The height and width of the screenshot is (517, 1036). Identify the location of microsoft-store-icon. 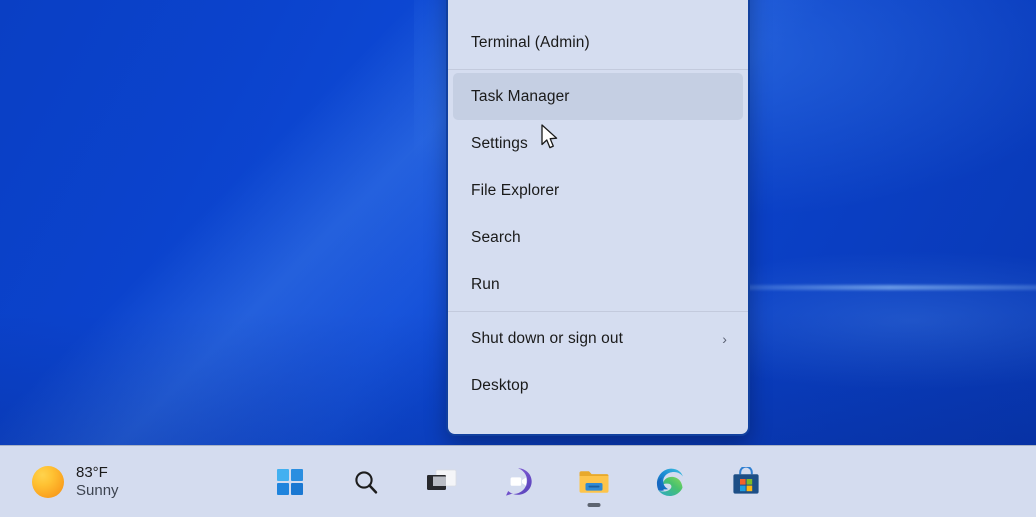
(746, 482).